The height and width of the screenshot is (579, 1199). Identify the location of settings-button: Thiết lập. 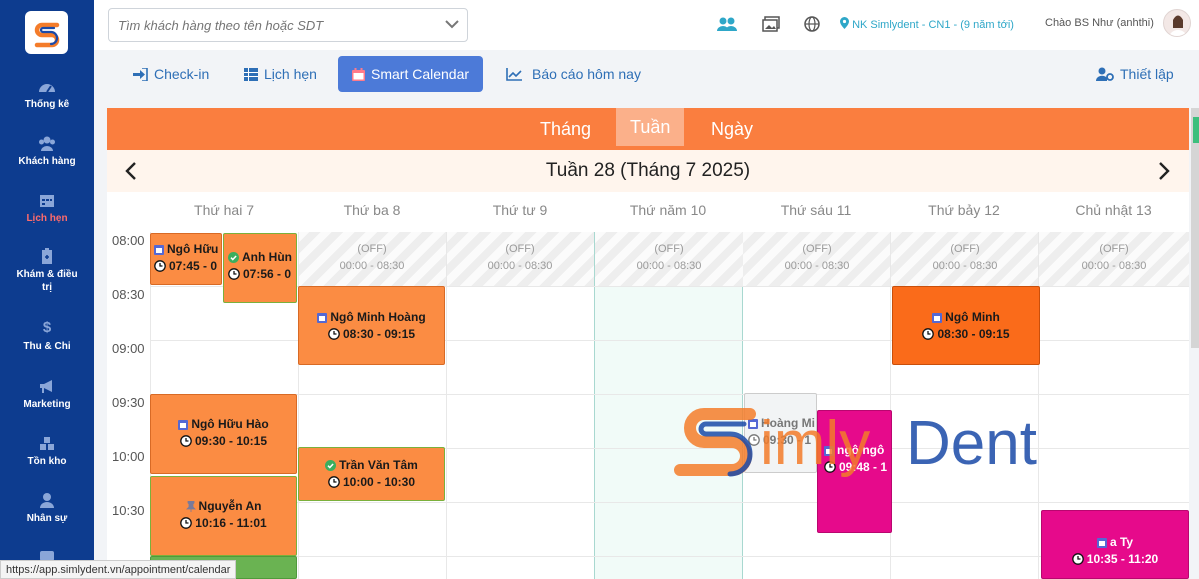
(1135, 74).